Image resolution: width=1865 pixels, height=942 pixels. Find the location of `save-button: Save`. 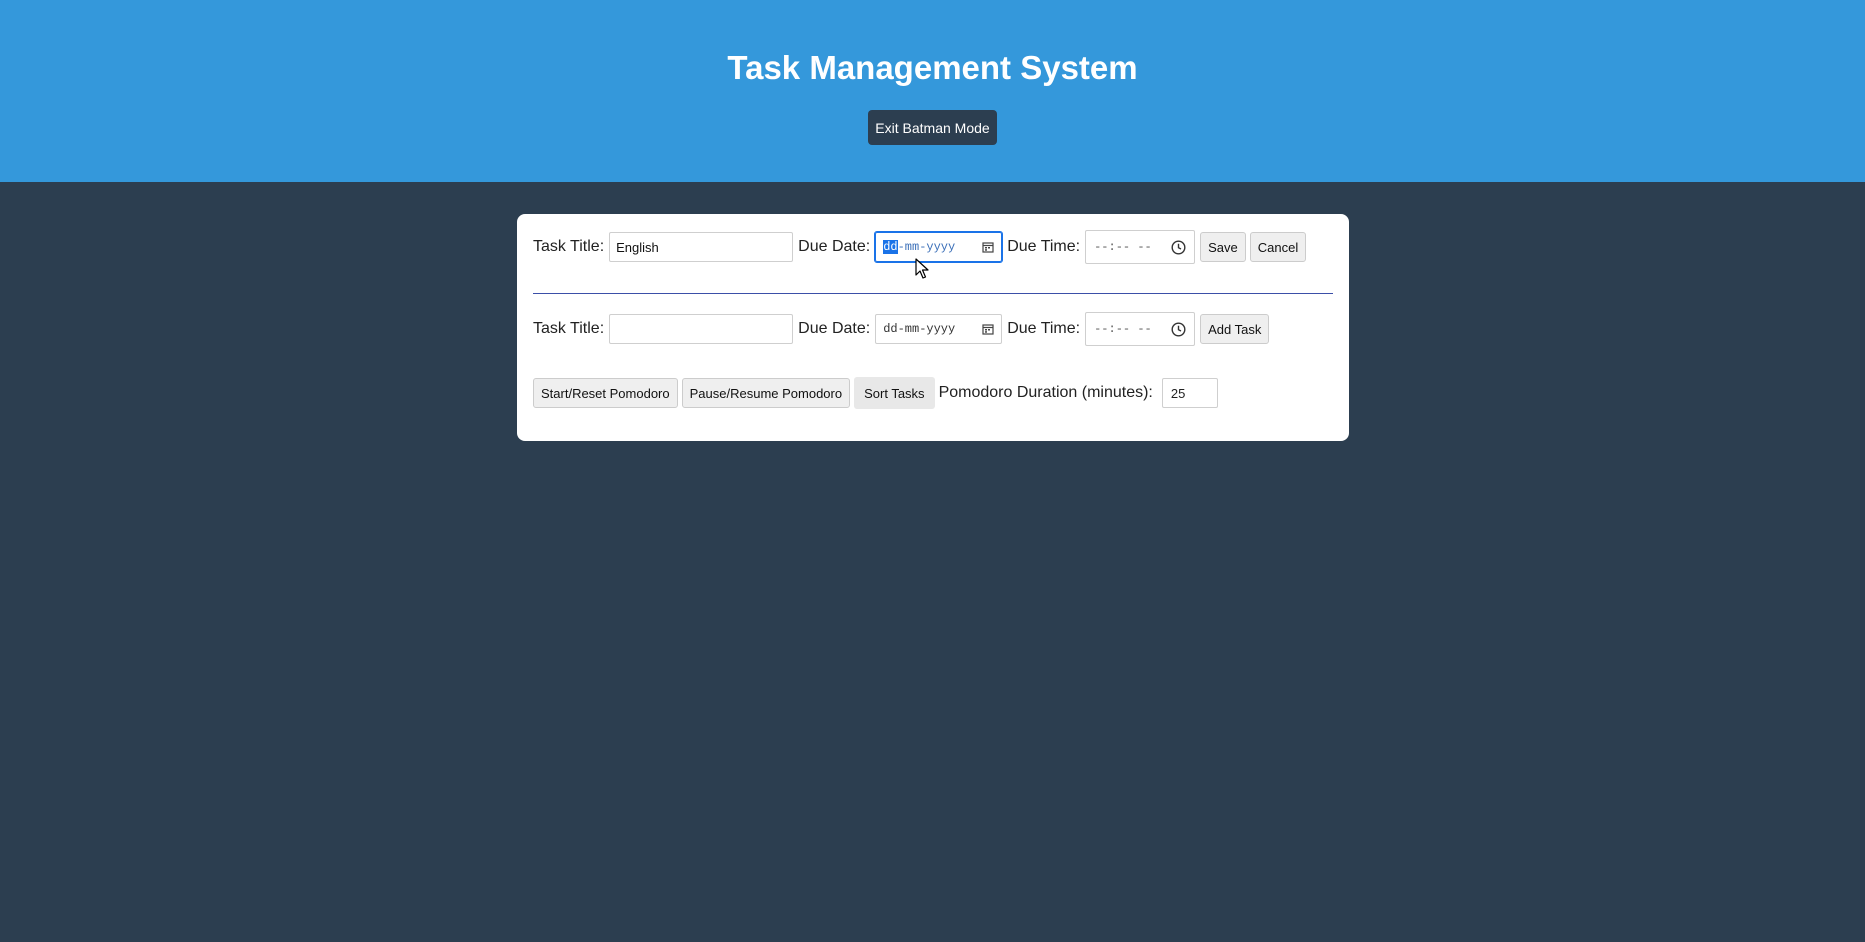

save-button: Save is located at coordinates (1223, 247).